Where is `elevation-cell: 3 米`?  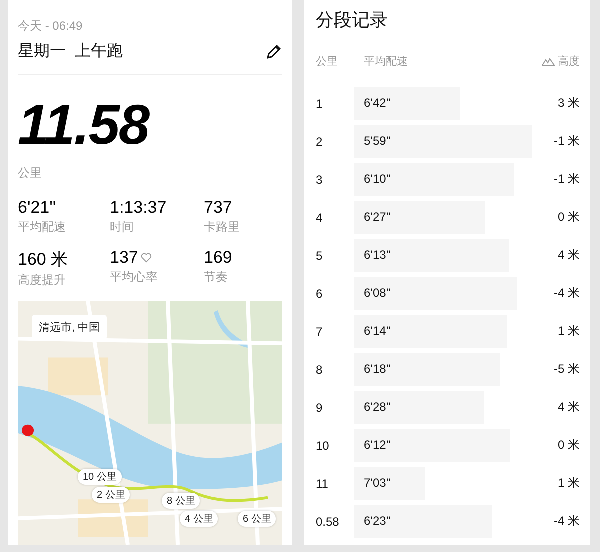 elevation-cell: 3 米 is located at coordinates (569, 103).